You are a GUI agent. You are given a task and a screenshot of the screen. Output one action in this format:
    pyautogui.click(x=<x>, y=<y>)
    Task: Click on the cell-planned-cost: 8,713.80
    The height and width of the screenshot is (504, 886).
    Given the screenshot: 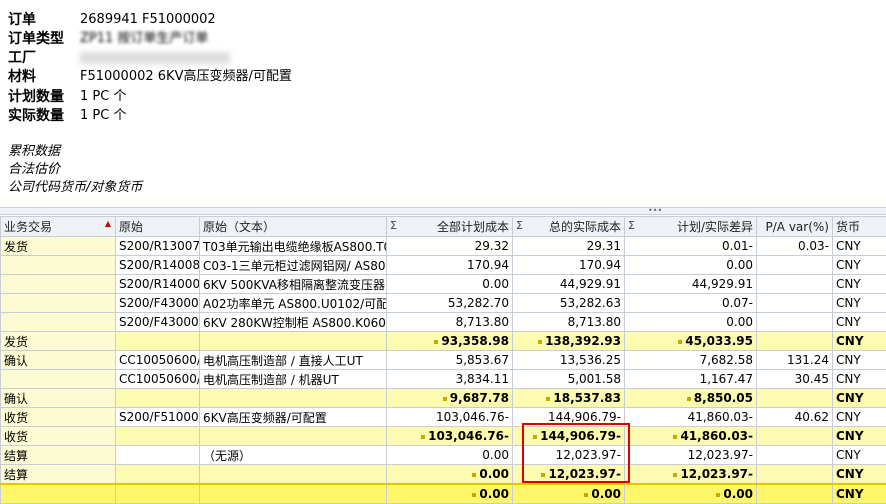 What is the action you would take?
    pyautogui.click(x=449, y=322)
    